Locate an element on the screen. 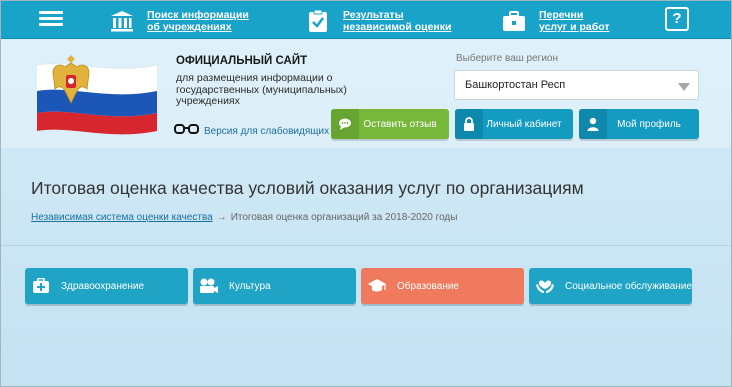  medical-kit-icon is located at coordinates (41, 286).